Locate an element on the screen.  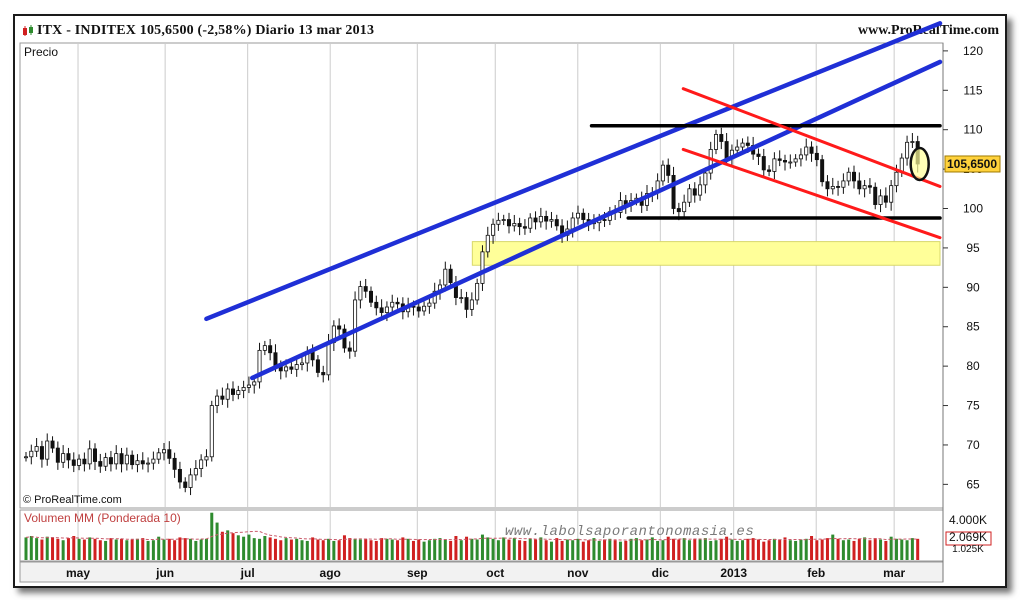
price-panel-label: Precio is located at coordinates (41, 52).